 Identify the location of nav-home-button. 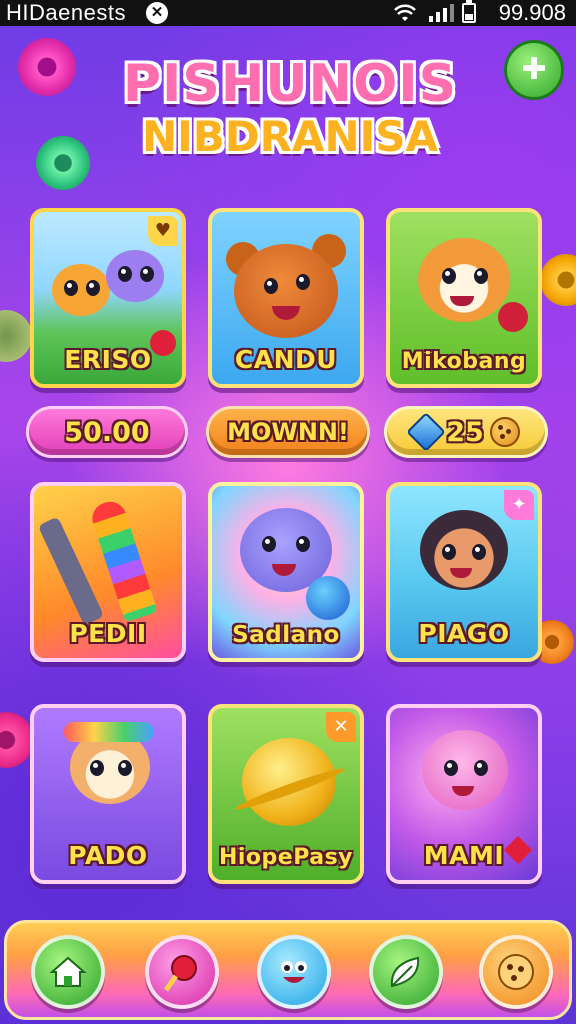
(68, 972).